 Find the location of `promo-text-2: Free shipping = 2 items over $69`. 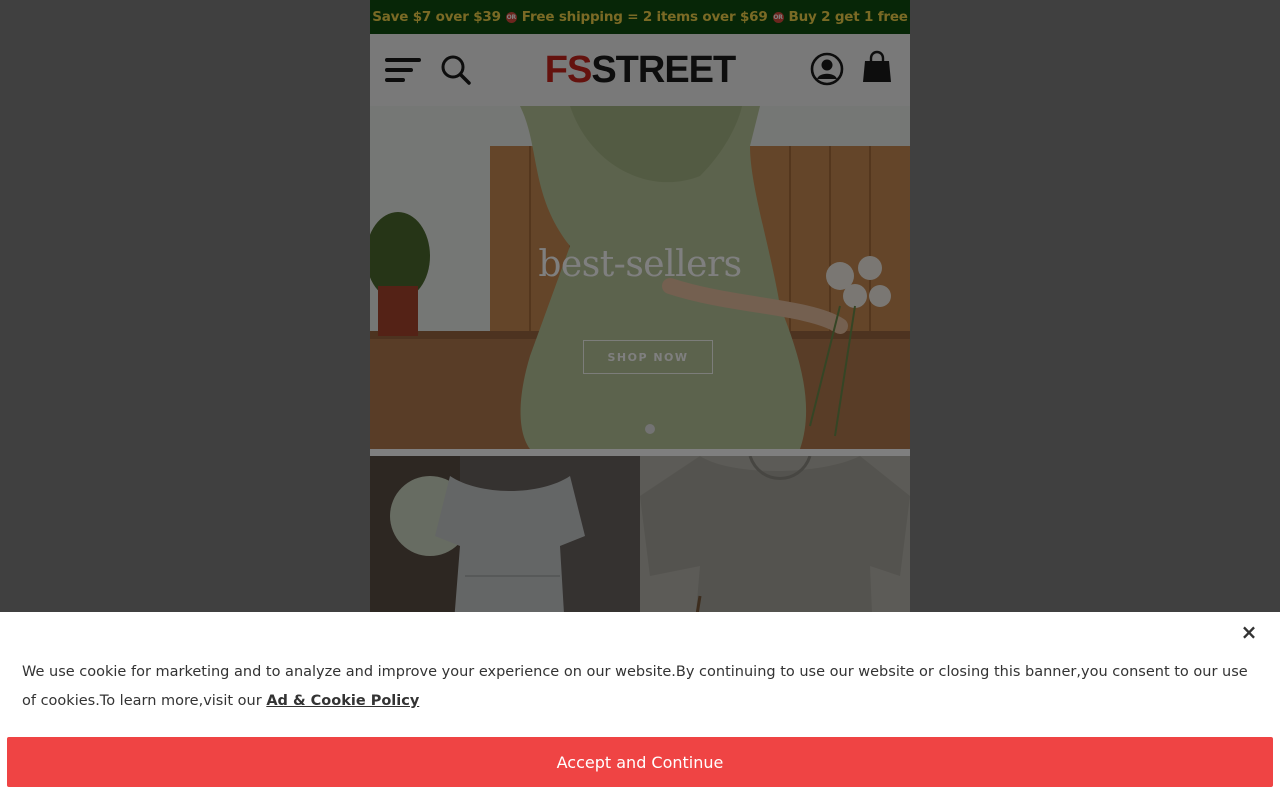

promo-text-2: Free shipping = 2 items over $69 is located at coordinates (644, 17).